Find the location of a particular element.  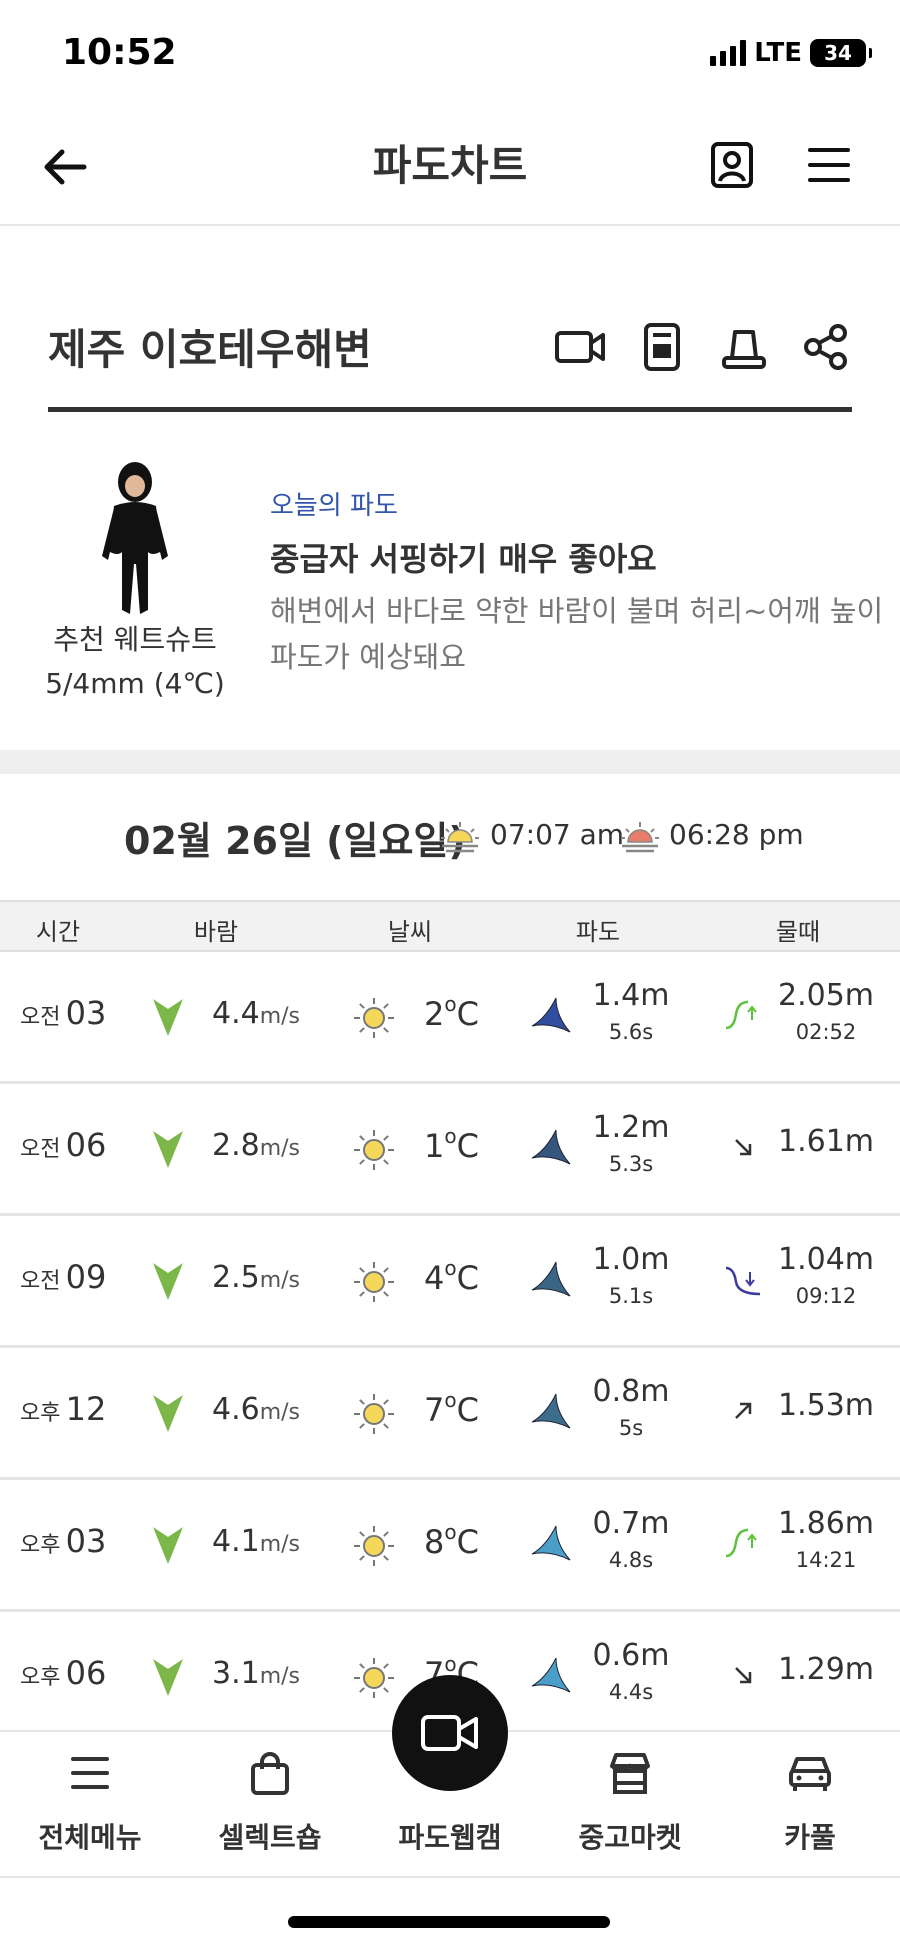

beach-actions is located at coordinates (703, 347).